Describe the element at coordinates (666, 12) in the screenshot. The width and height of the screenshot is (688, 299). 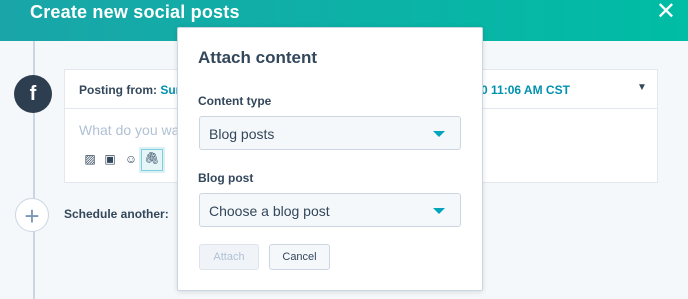
I see `close-icon: ✕` at that location.